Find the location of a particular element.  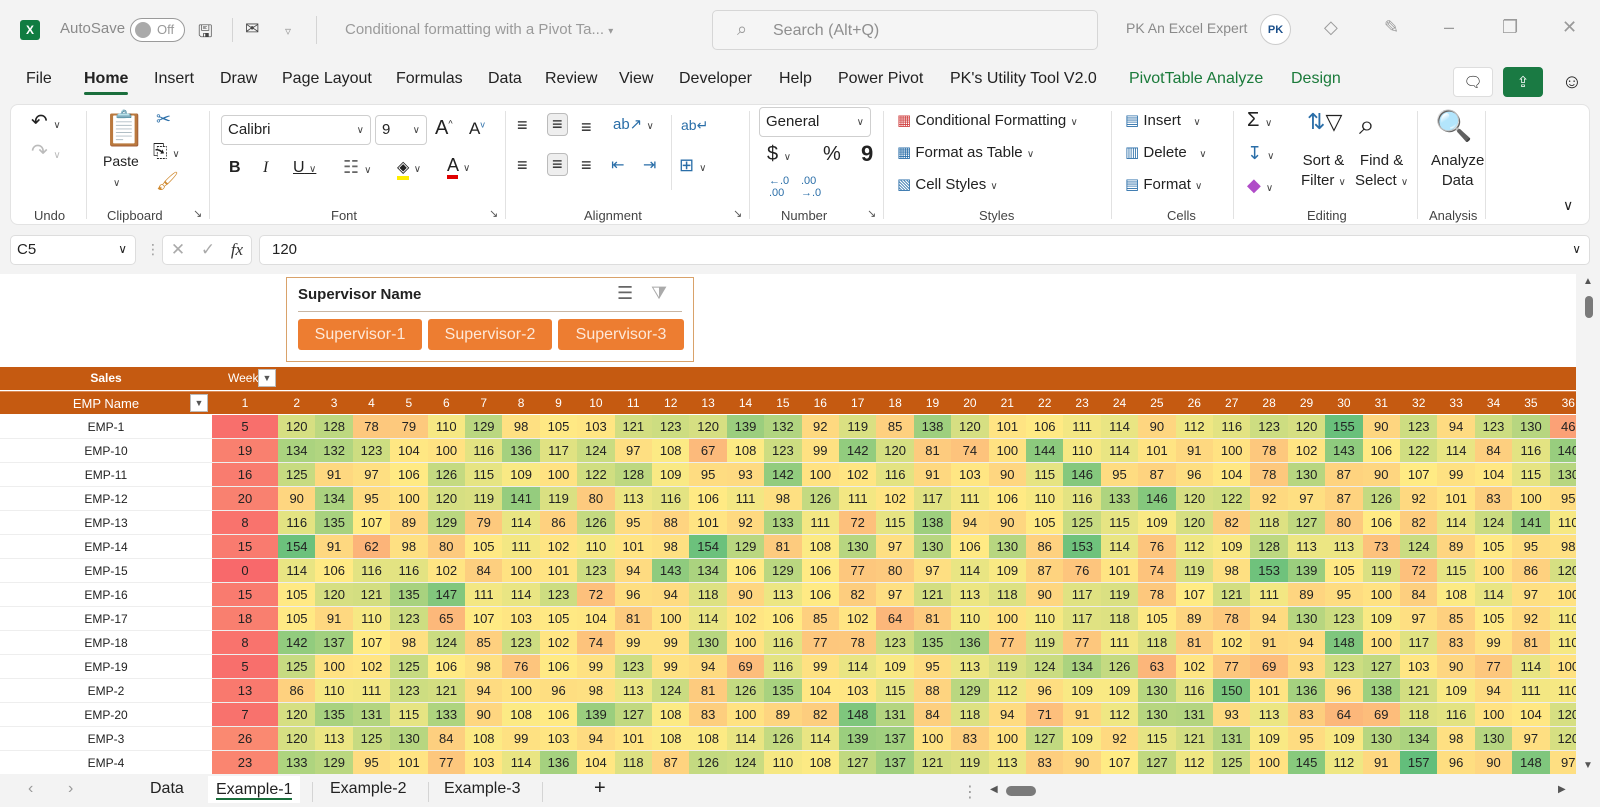

sales-cell: 112 is located at coordinates (1007, 690).